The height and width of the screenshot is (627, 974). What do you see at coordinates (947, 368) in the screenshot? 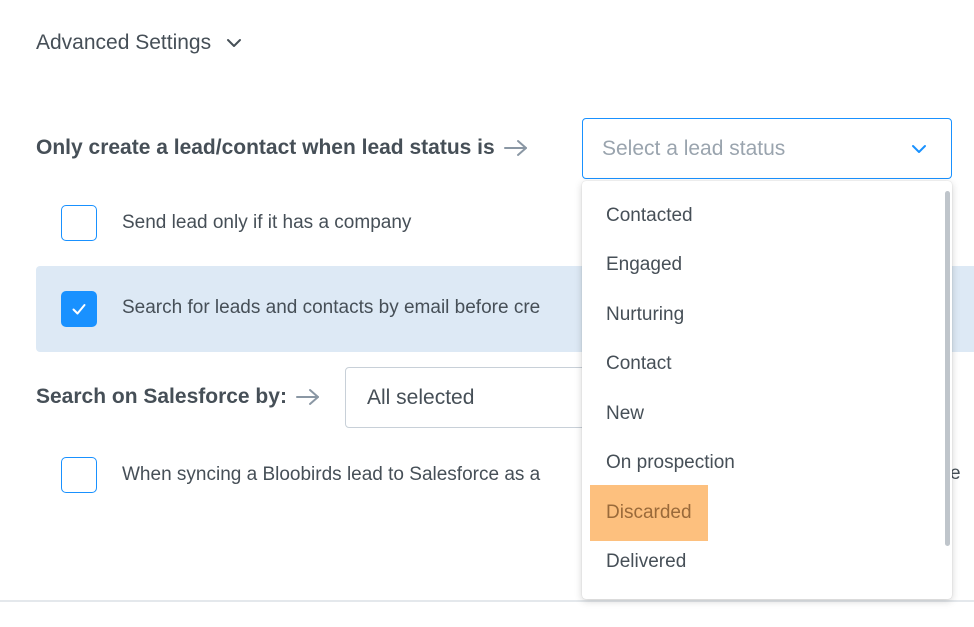
I see `dropdown-scrollbar` at bounding box center [947, 368].